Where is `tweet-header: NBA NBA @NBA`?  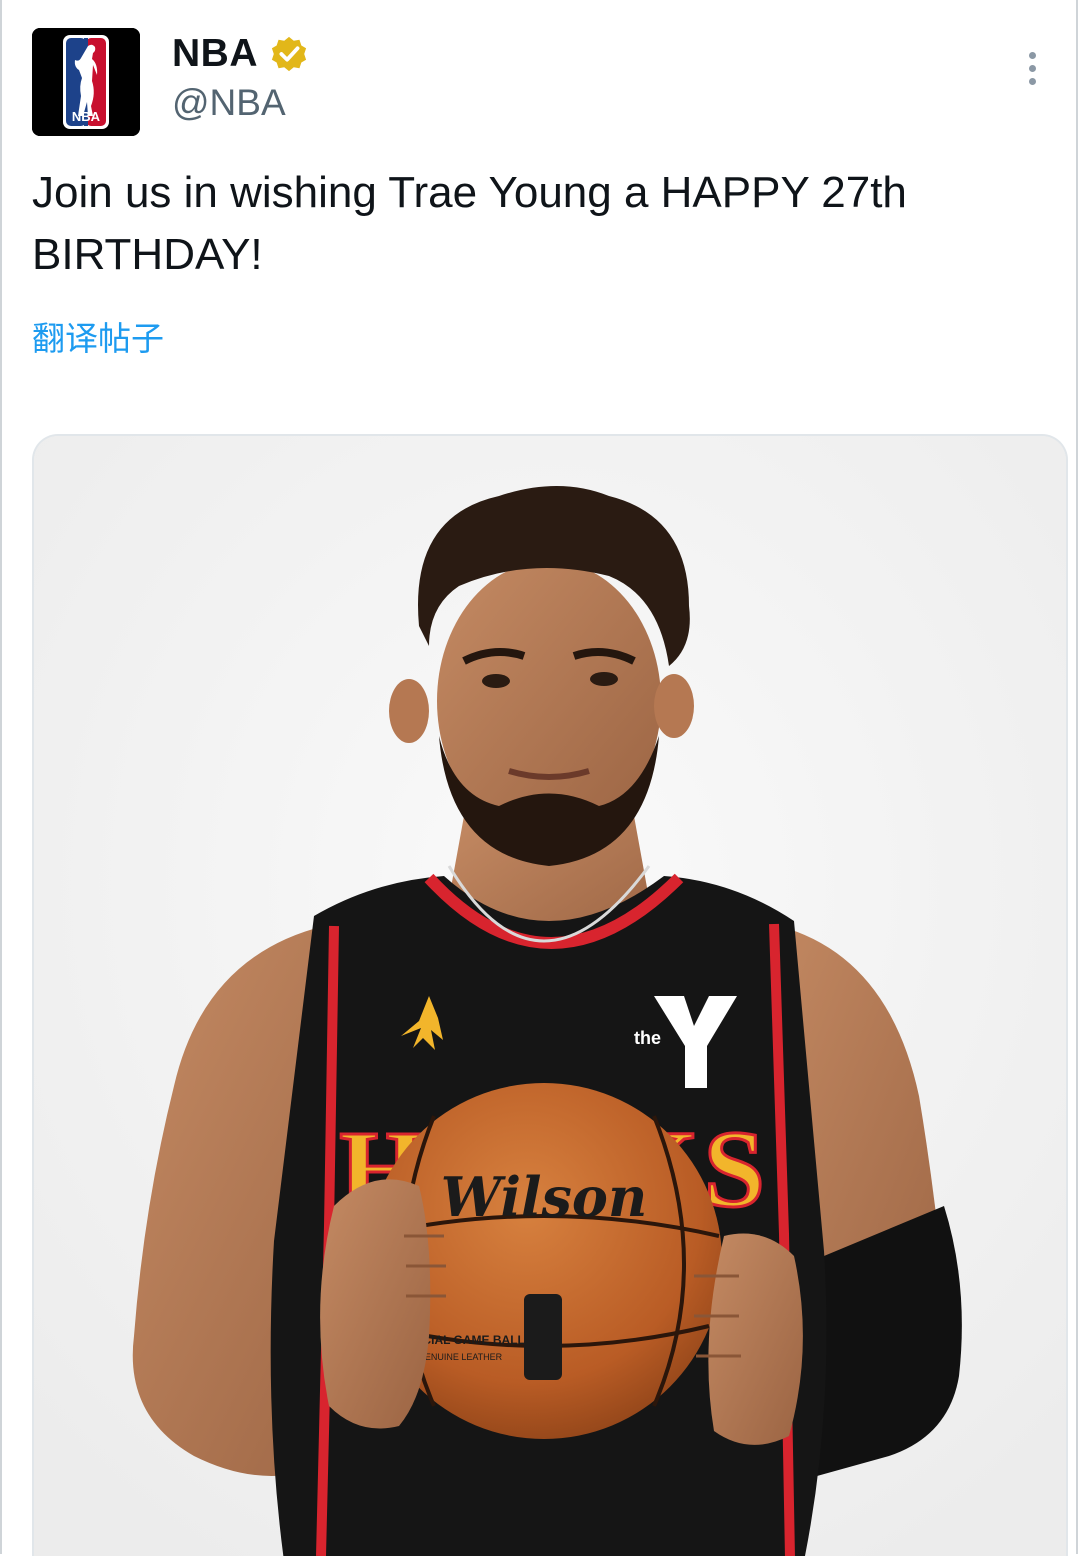 tweet-header: NBA NBA @NBA is located at coordinates (542, 83).